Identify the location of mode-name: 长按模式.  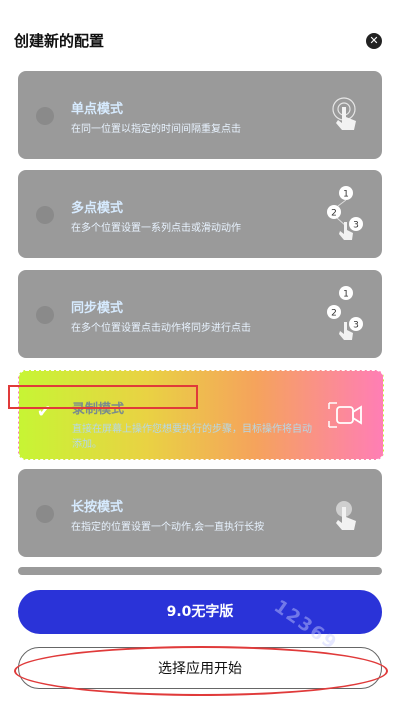
(97, 507).